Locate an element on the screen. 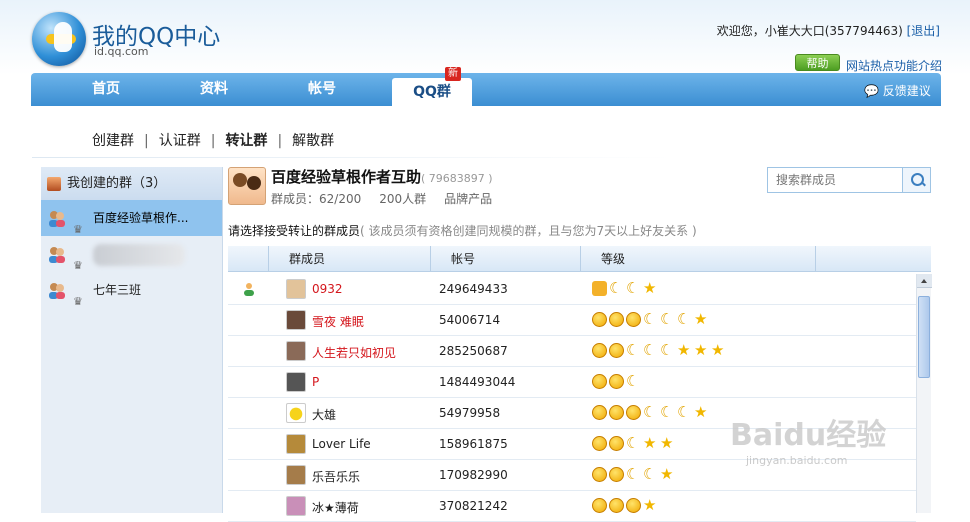  scroll-thumb is located at coordinates (924, 337).